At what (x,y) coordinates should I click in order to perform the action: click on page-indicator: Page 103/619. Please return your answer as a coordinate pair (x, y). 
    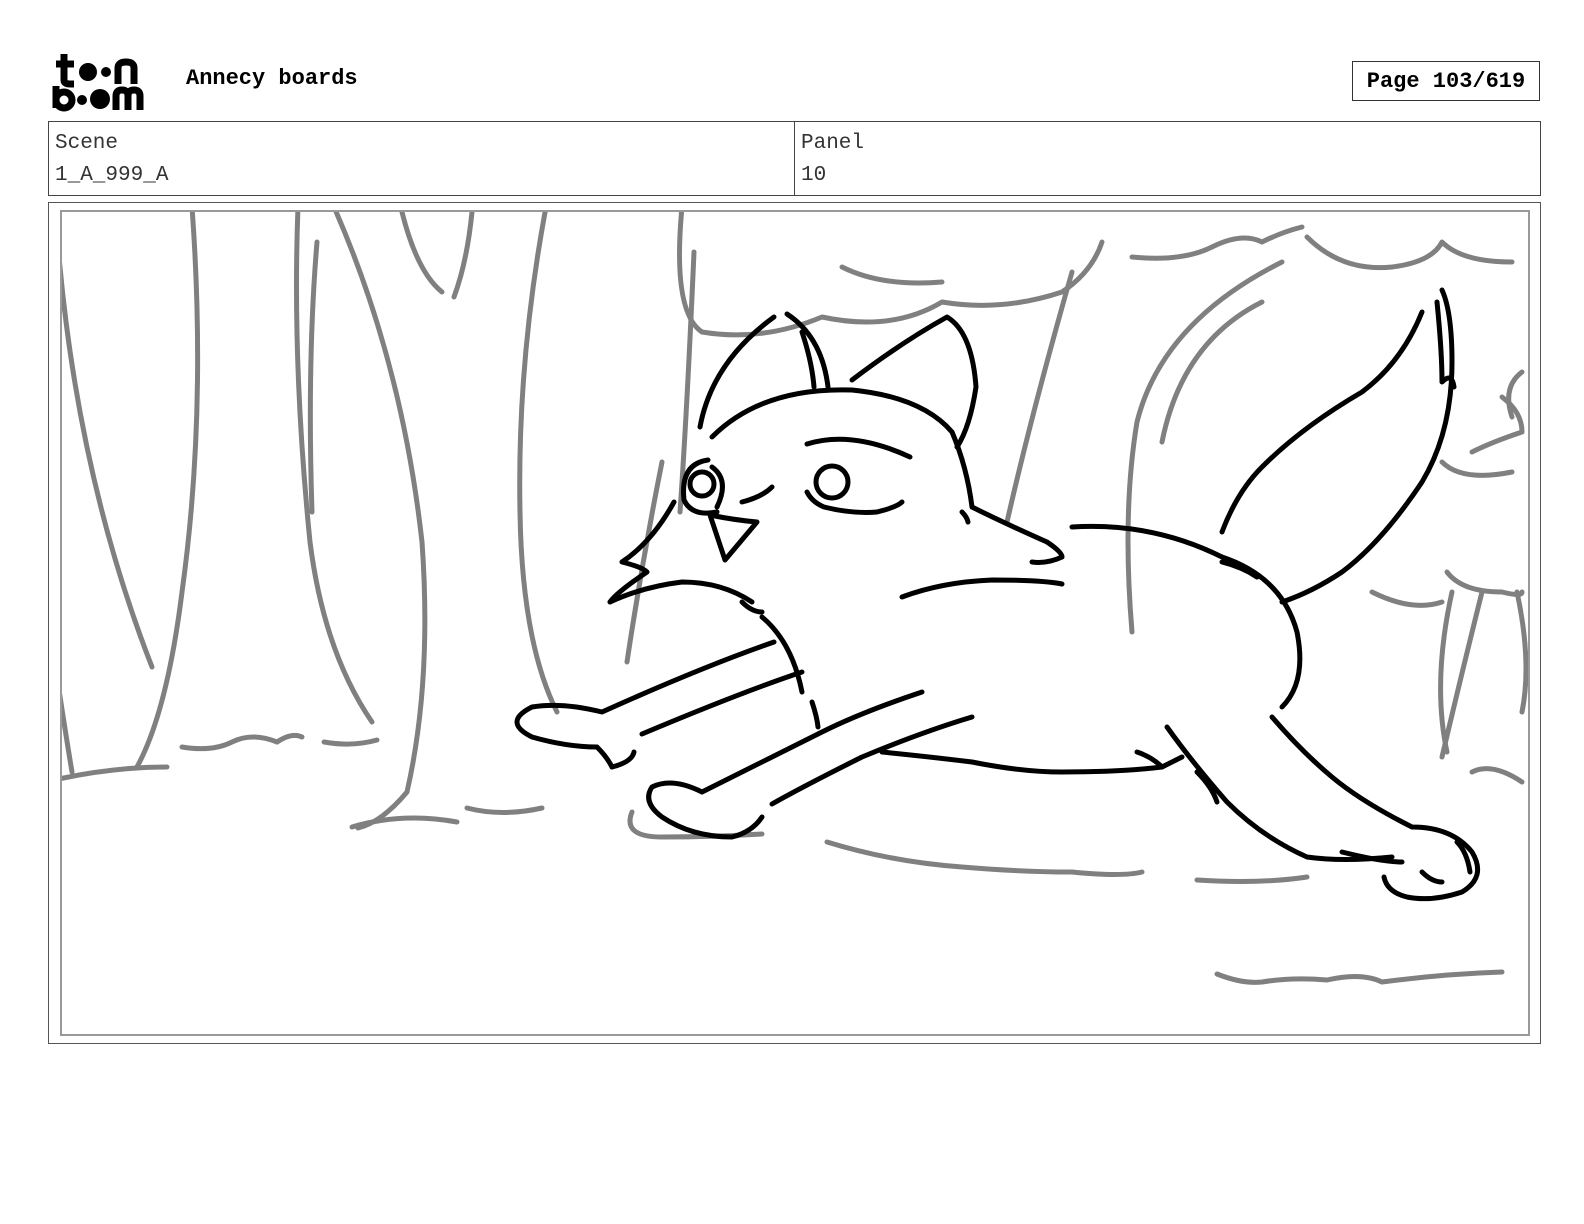
    Looking at the image, I should click on (1446, 81).